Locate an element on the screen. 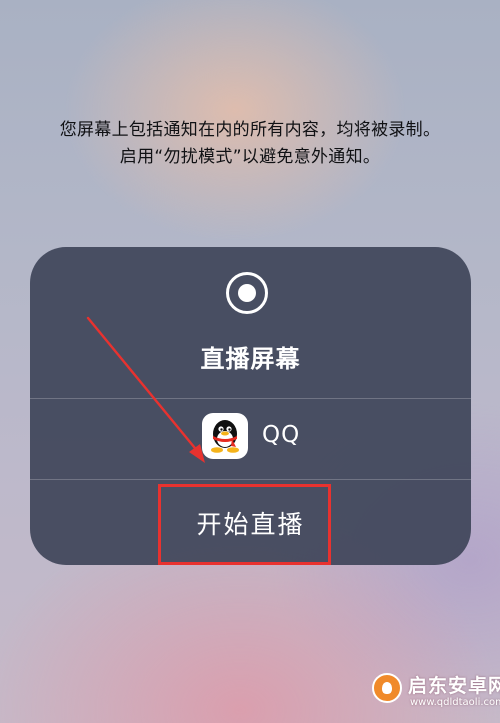  watermark-title: 启东安卓网 is located at coordinates (454, 686).